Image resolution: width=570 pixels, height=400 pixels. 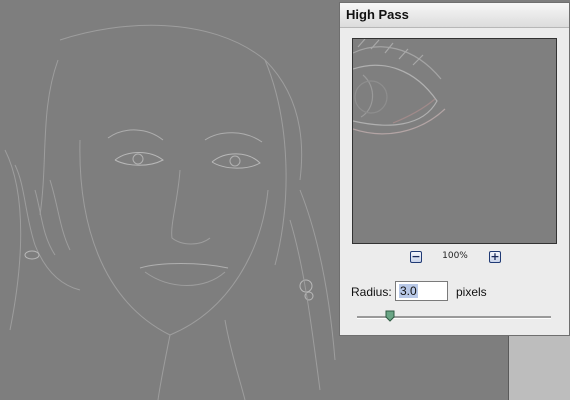 I want to click on minus-icon: −, so click(x=416, y=256).